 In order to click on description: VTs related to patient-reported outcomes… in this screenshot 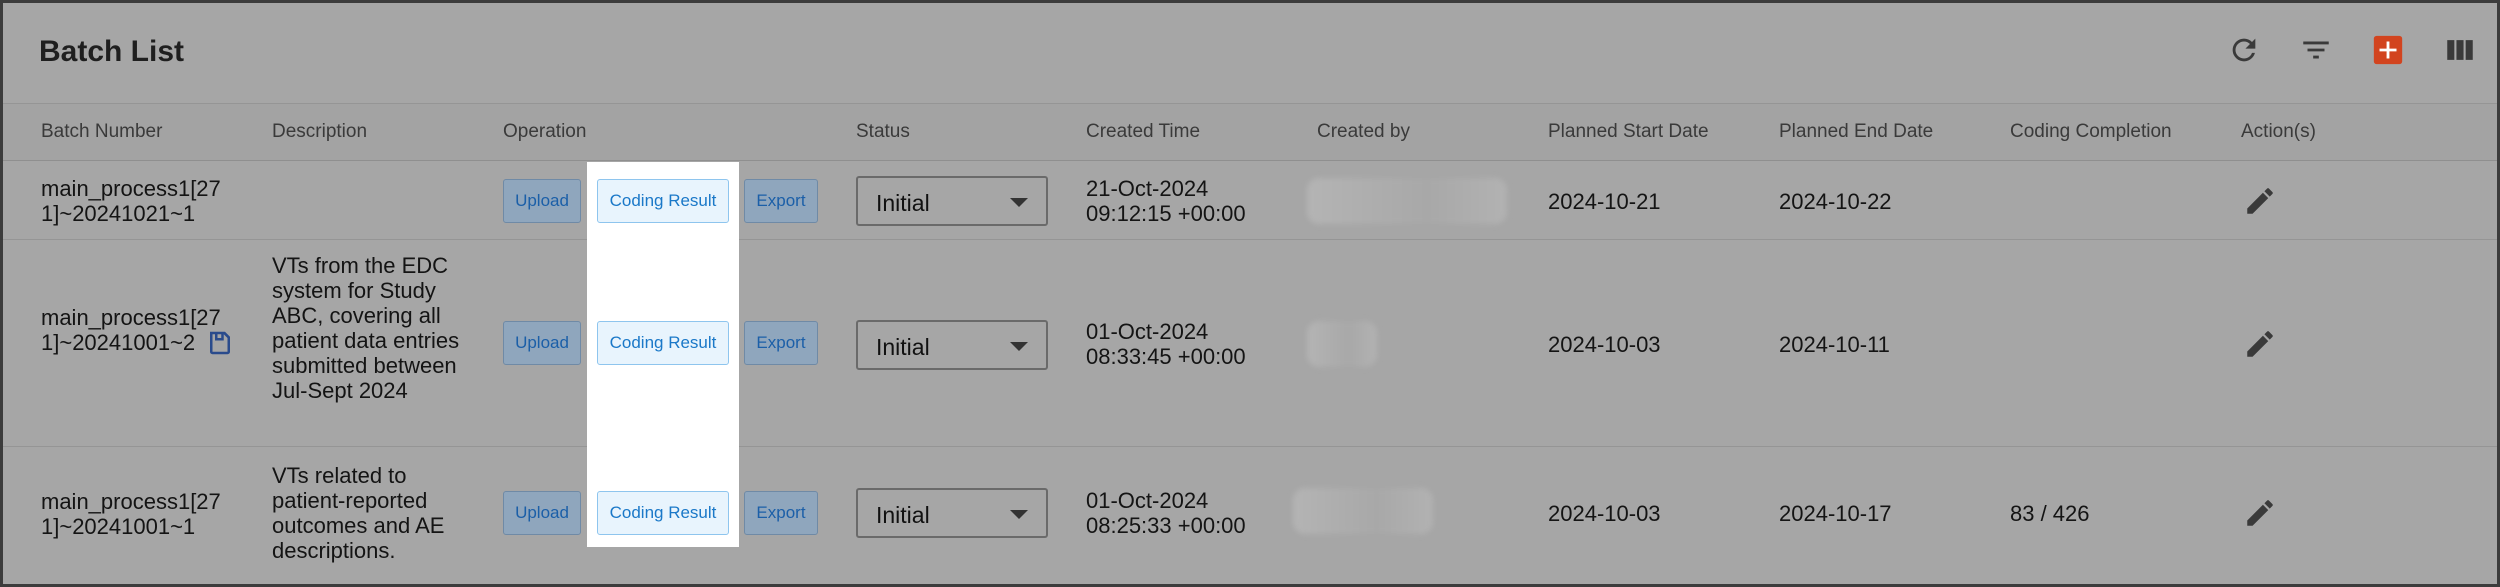, I will do `click(358, 513)`.